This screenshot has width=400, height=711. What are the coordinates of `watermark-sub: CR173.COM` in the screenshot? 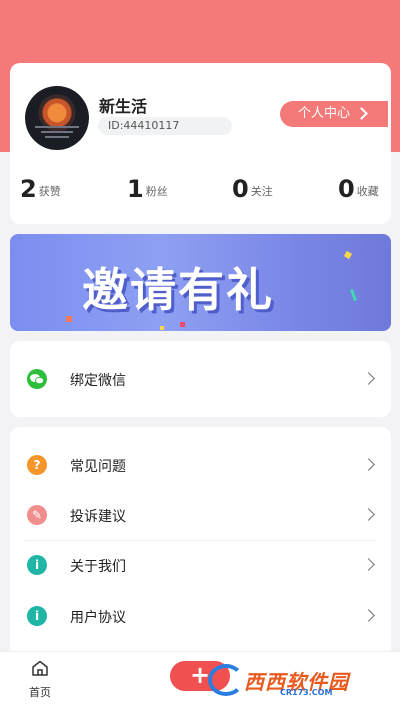 It's located at (306, 692).